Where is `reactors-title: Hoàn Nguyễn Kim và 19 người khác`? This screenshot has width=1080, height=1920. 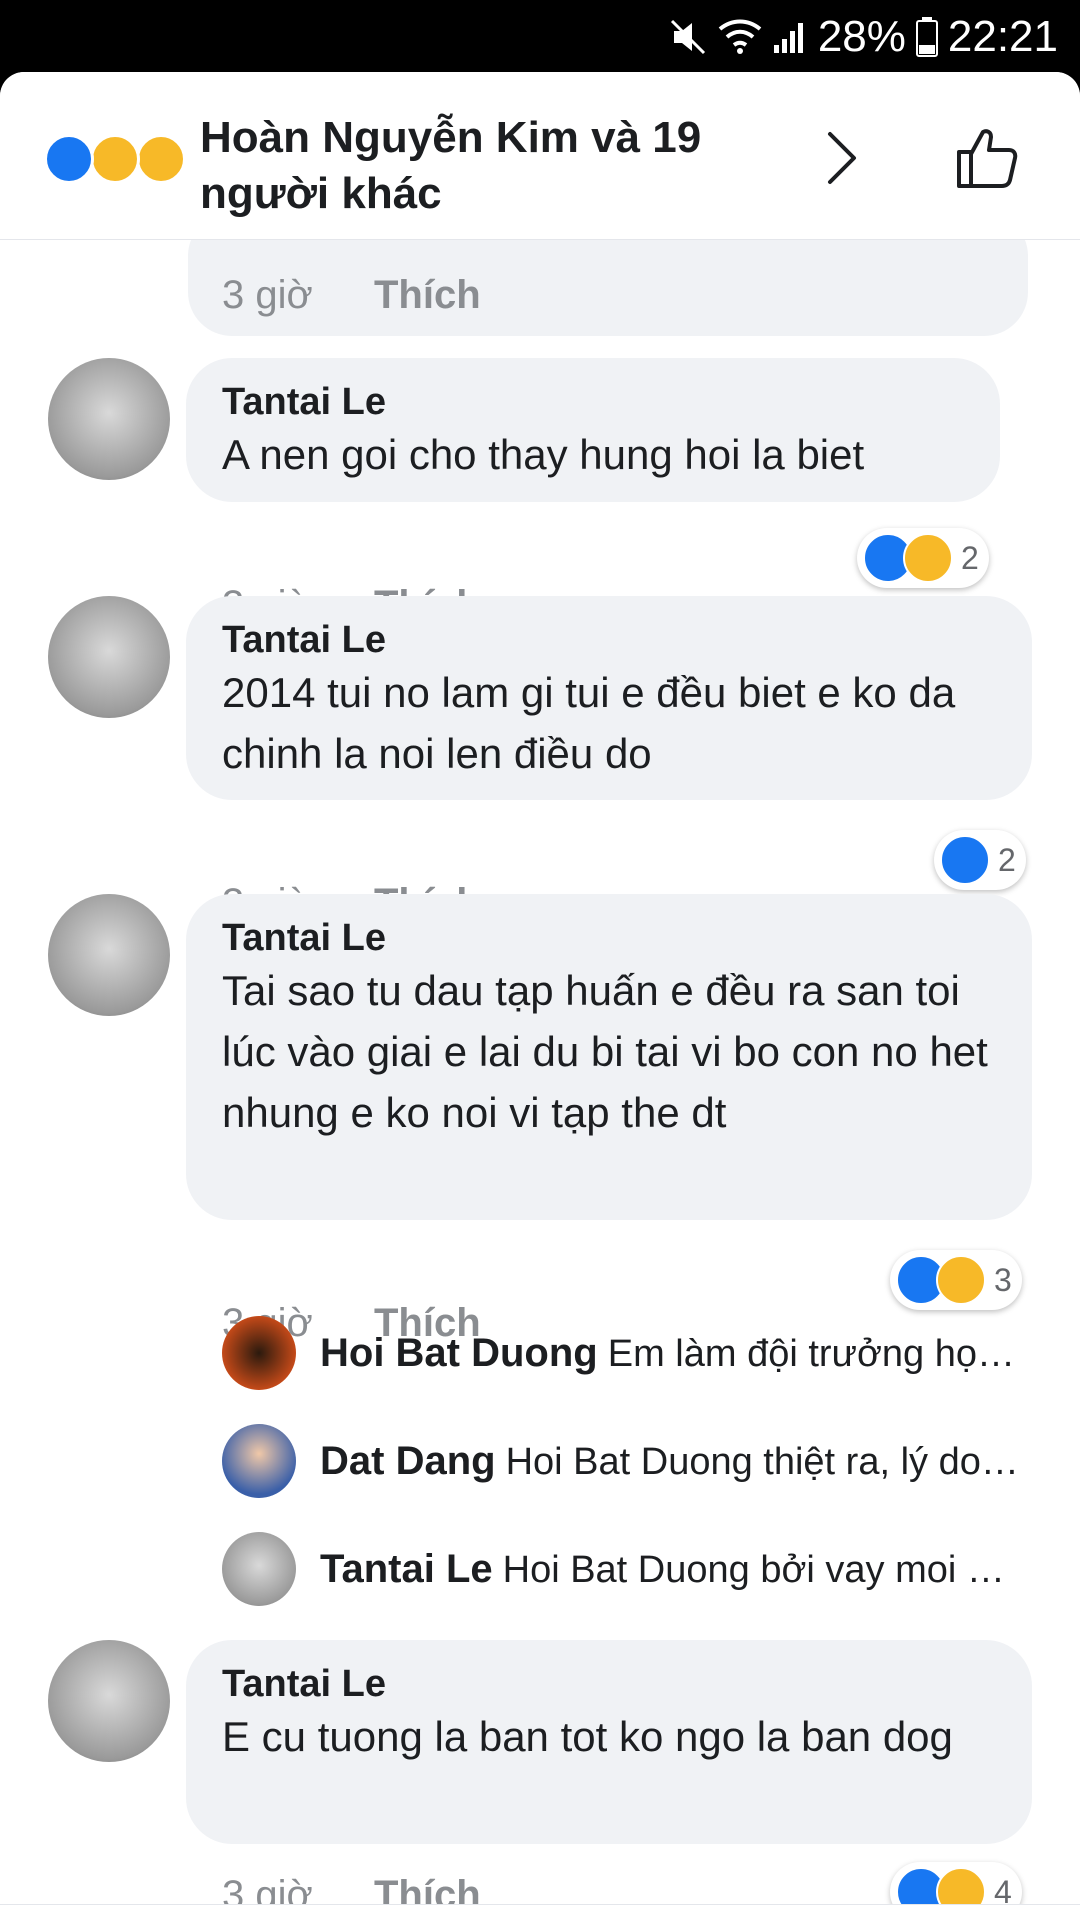
reactors-title: Hoàn Nguyễn Kim và 19 người khác is located at coordinates (480, 166).